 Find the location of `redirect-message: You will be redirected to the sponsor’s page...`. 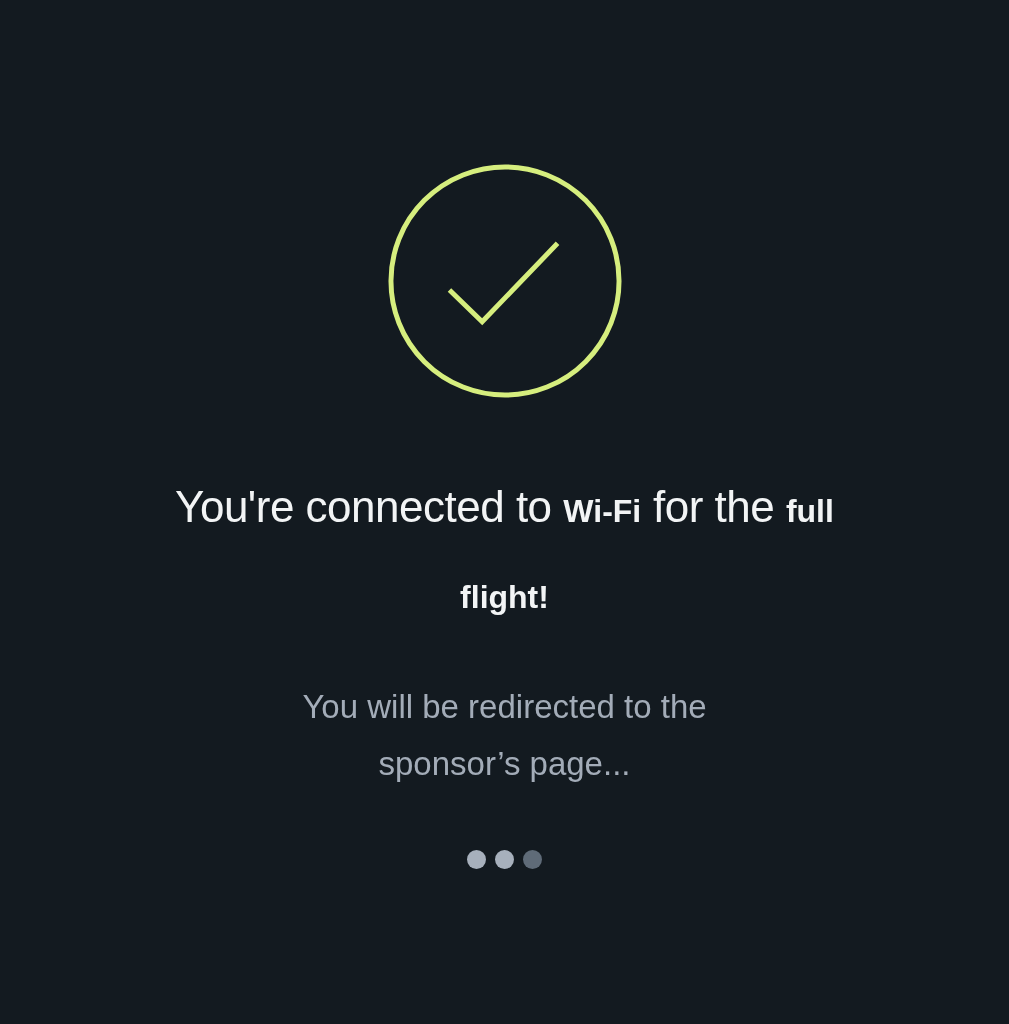

redirect-message: You will be redirected to the sponsor’s page... is located at coordinates (504, 735).